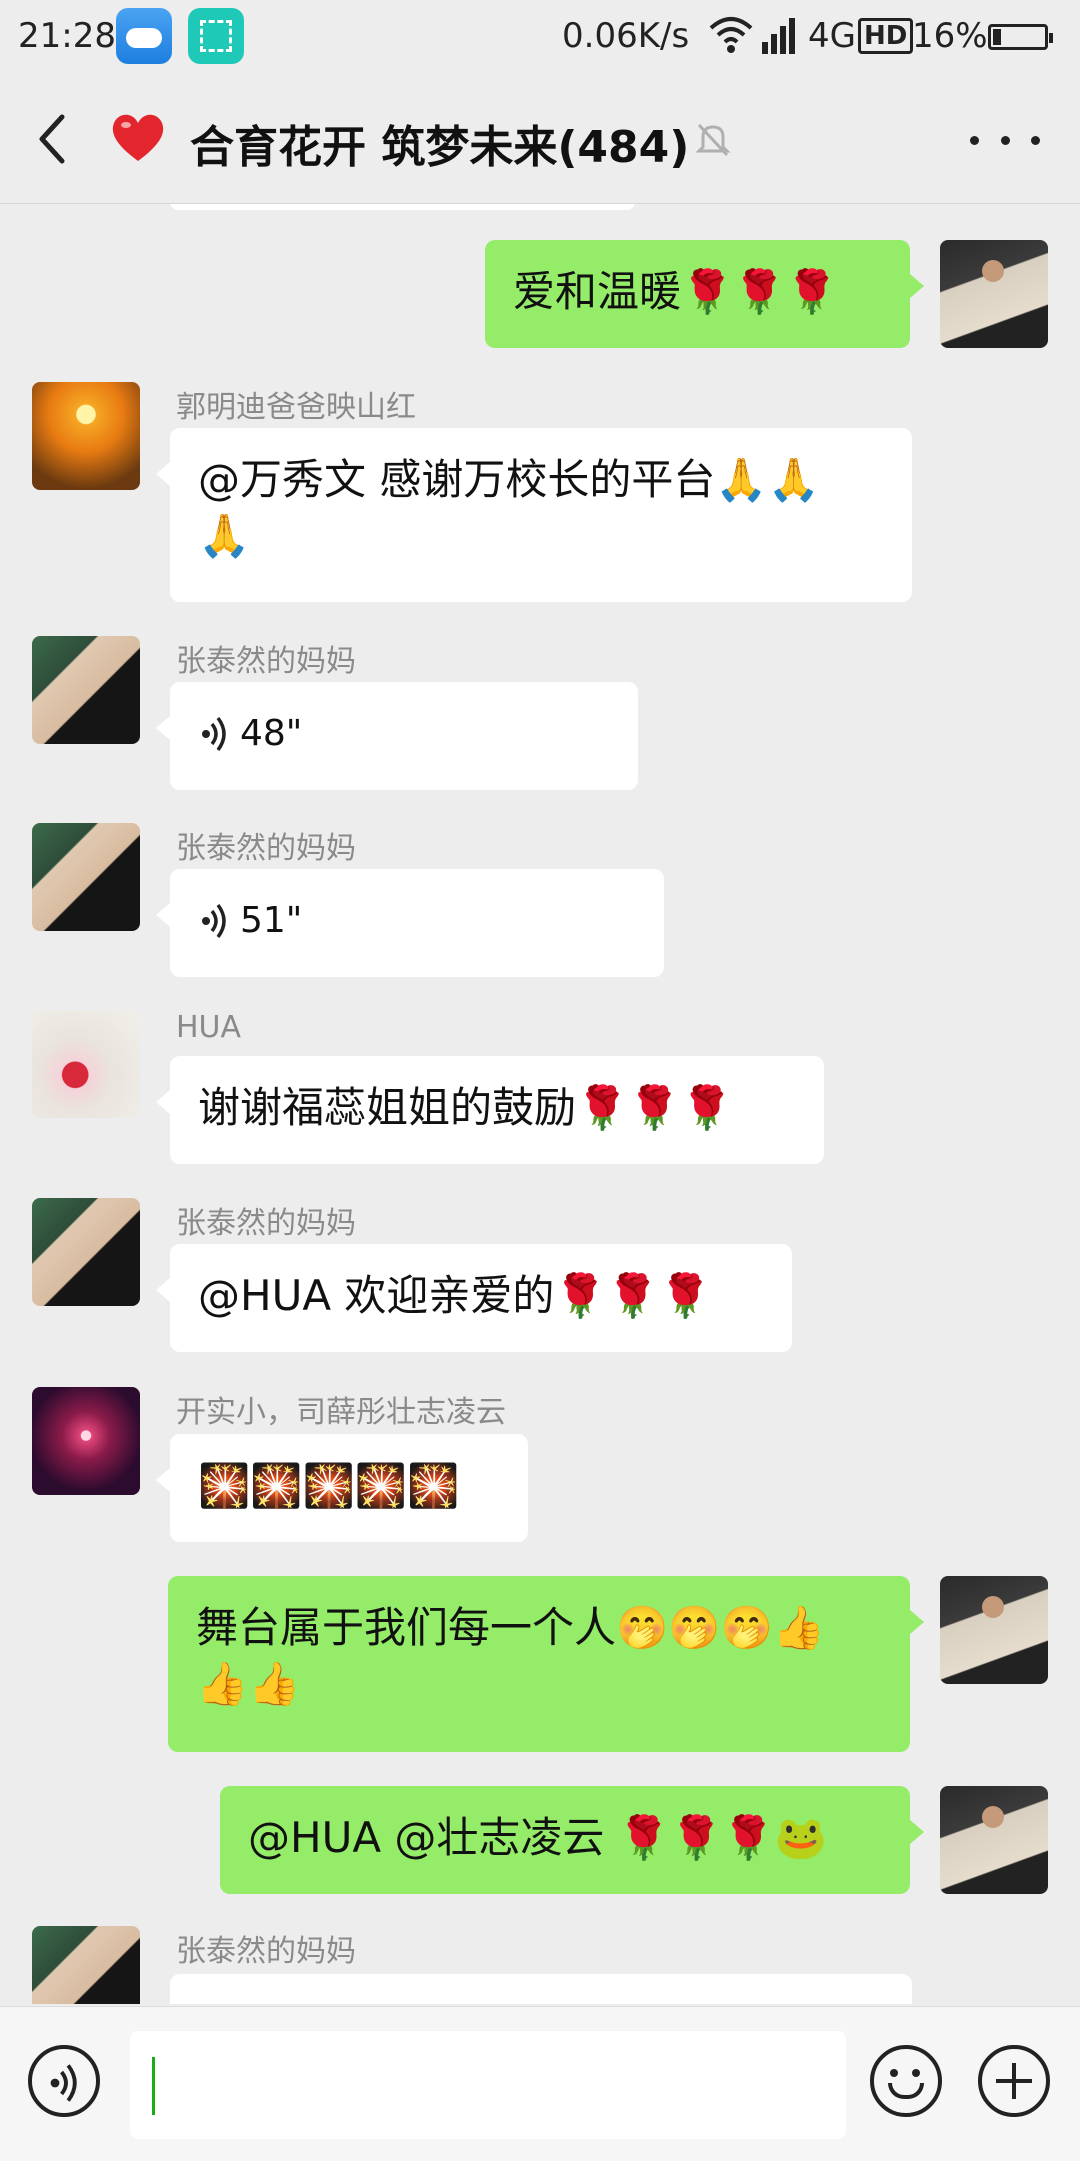 This screenshot has width=1080, height=2161. I want to click on text-caret, so click(153, 2086).